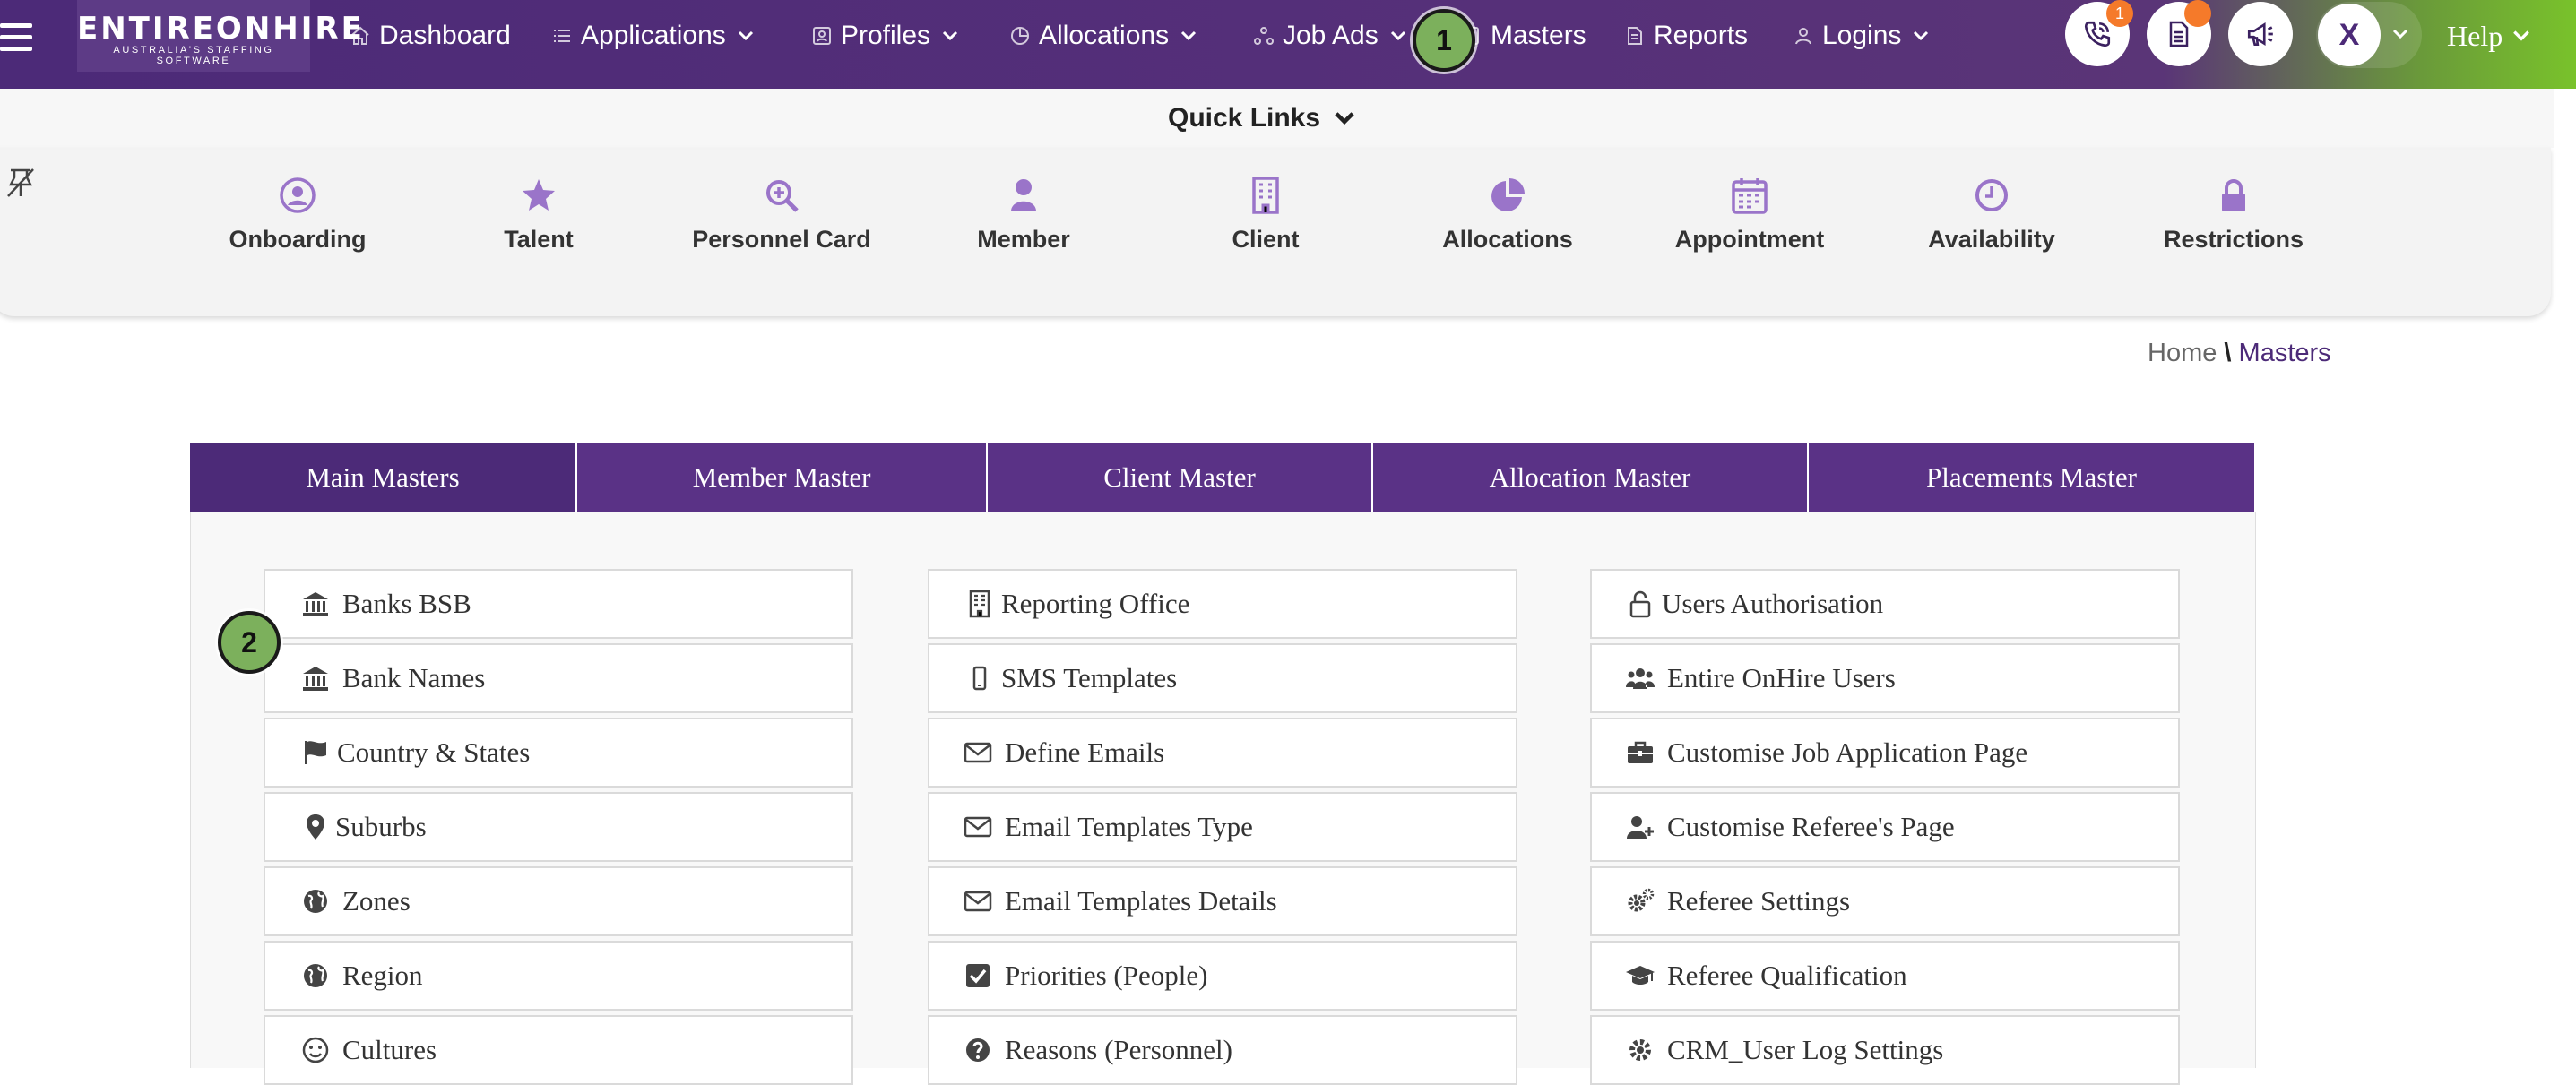 The image size is (2576, 1085). Describe the element at coordinates (360, 36) in the screenshot. I see `home-icon` at that location.